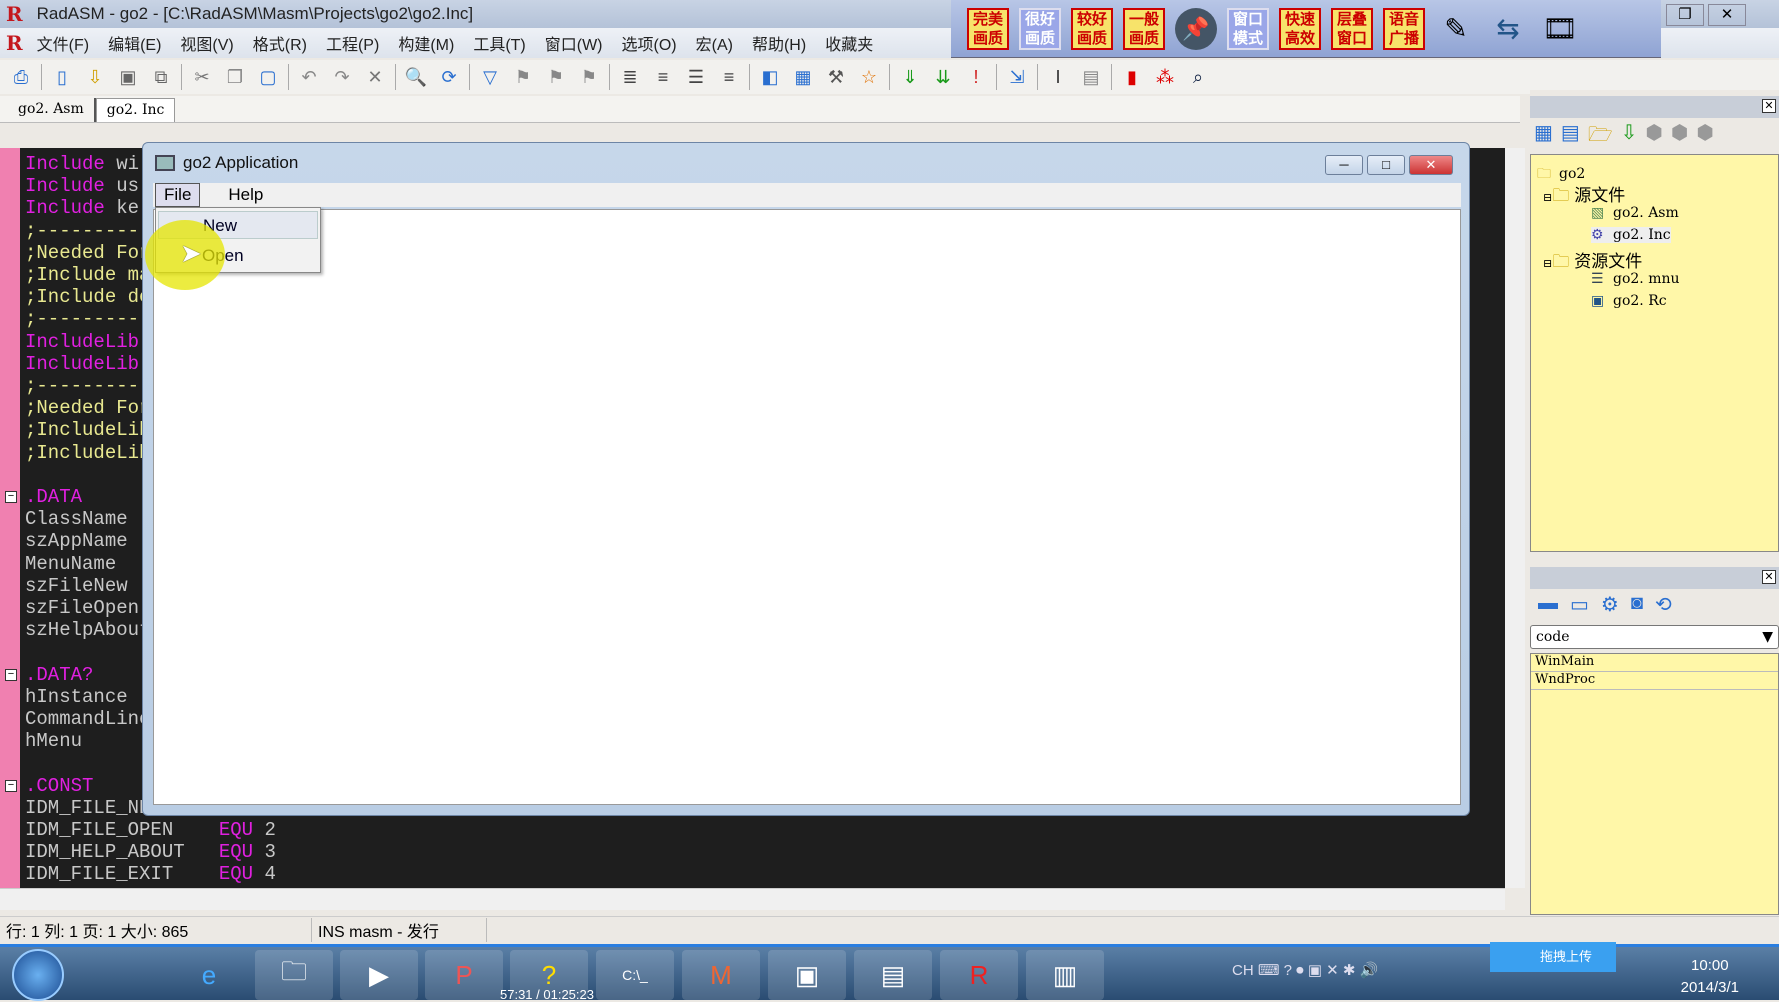 This screenshot has height=1002, width=1779. What do you see at coordinates (1386, 165) in the screenshot?
I see `maximize-button: □` at bounding box center [1386, 165].